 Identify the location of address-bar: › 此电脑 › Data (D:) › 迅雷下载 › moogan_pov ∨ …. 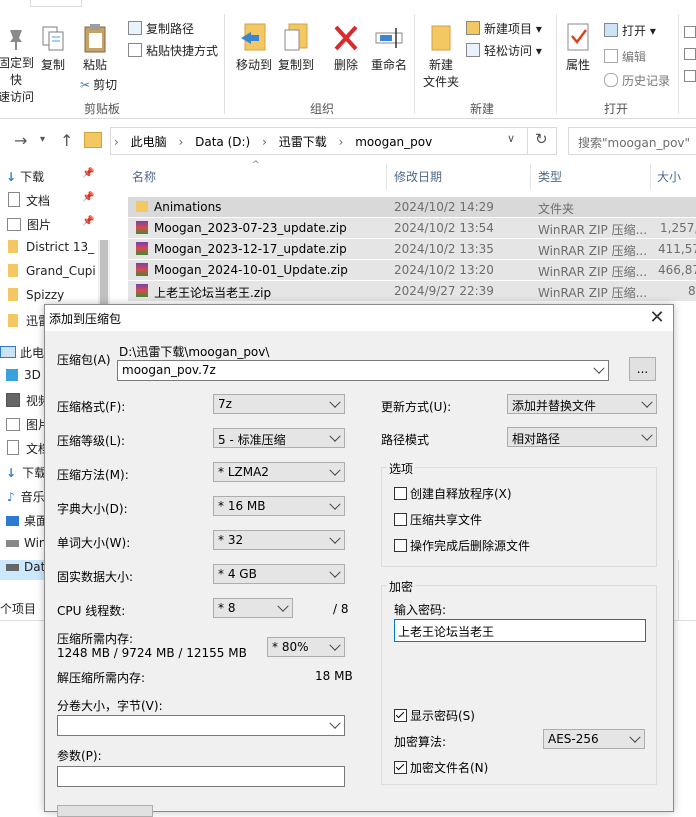
(320, 141).